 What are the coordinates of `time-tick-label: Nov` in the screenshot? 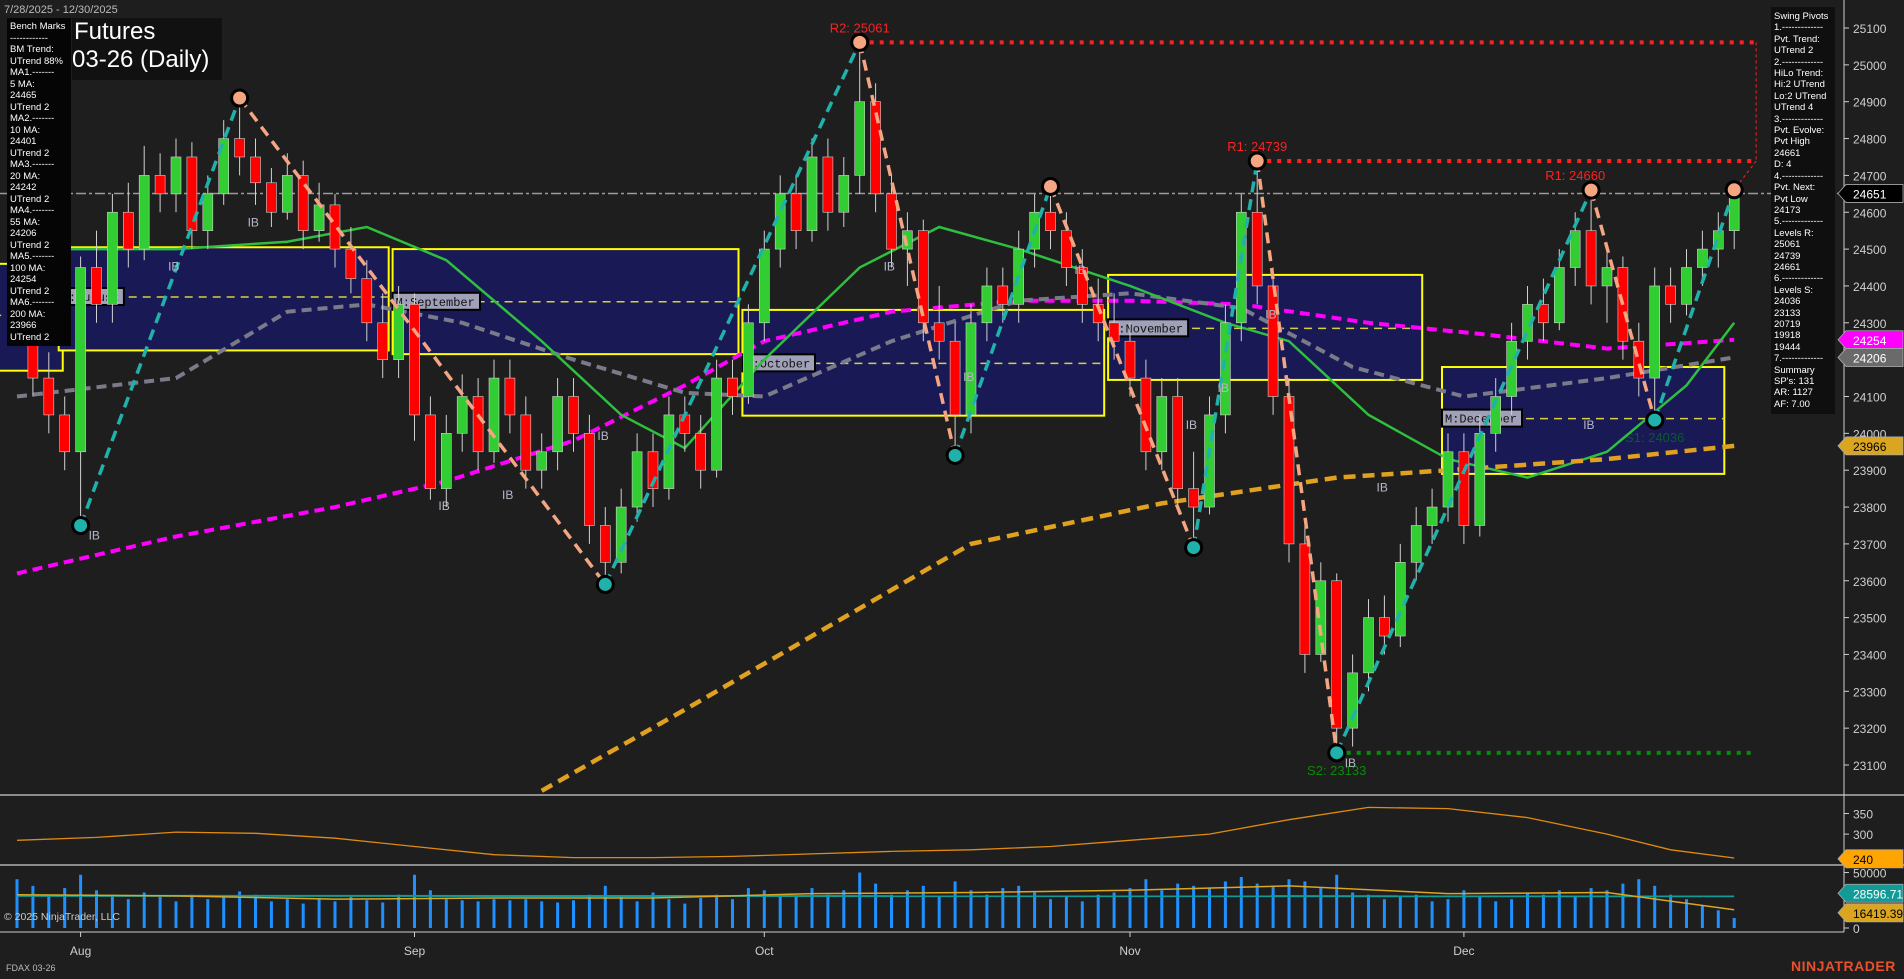 It's located at (1129, 951).